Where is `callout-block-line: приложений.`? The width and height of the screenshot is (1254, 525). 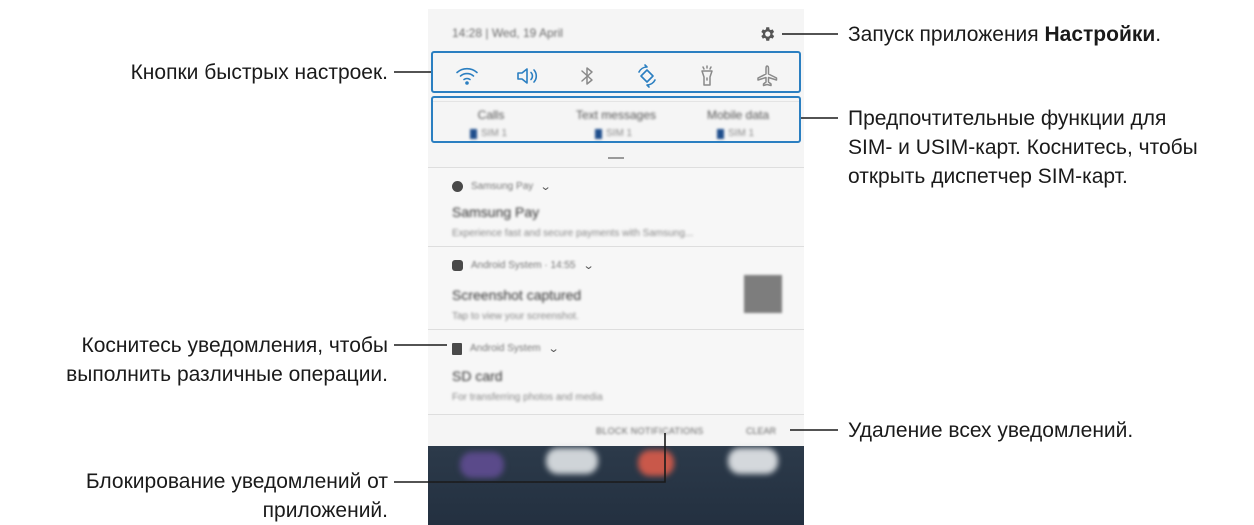
callout-block-line: приложений. is located at coordinates (325, 510).